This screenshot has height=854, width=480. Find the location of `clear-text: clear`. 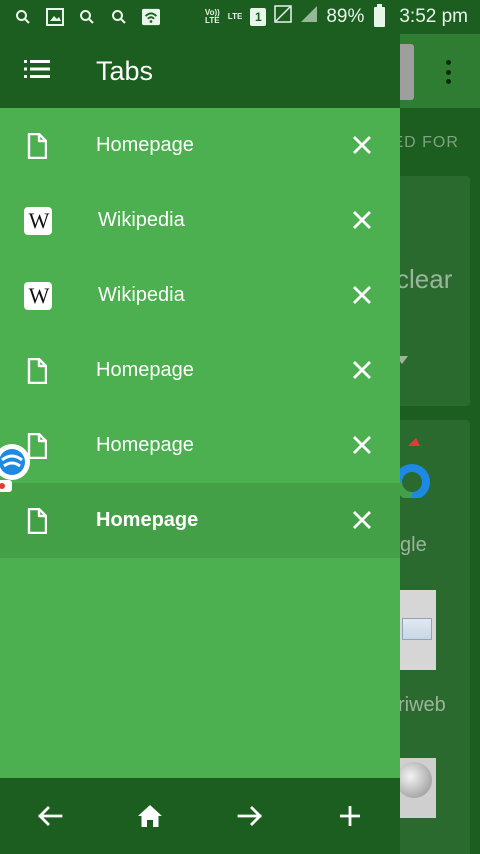

clear-text: clear is located at coordinates (424, 279).